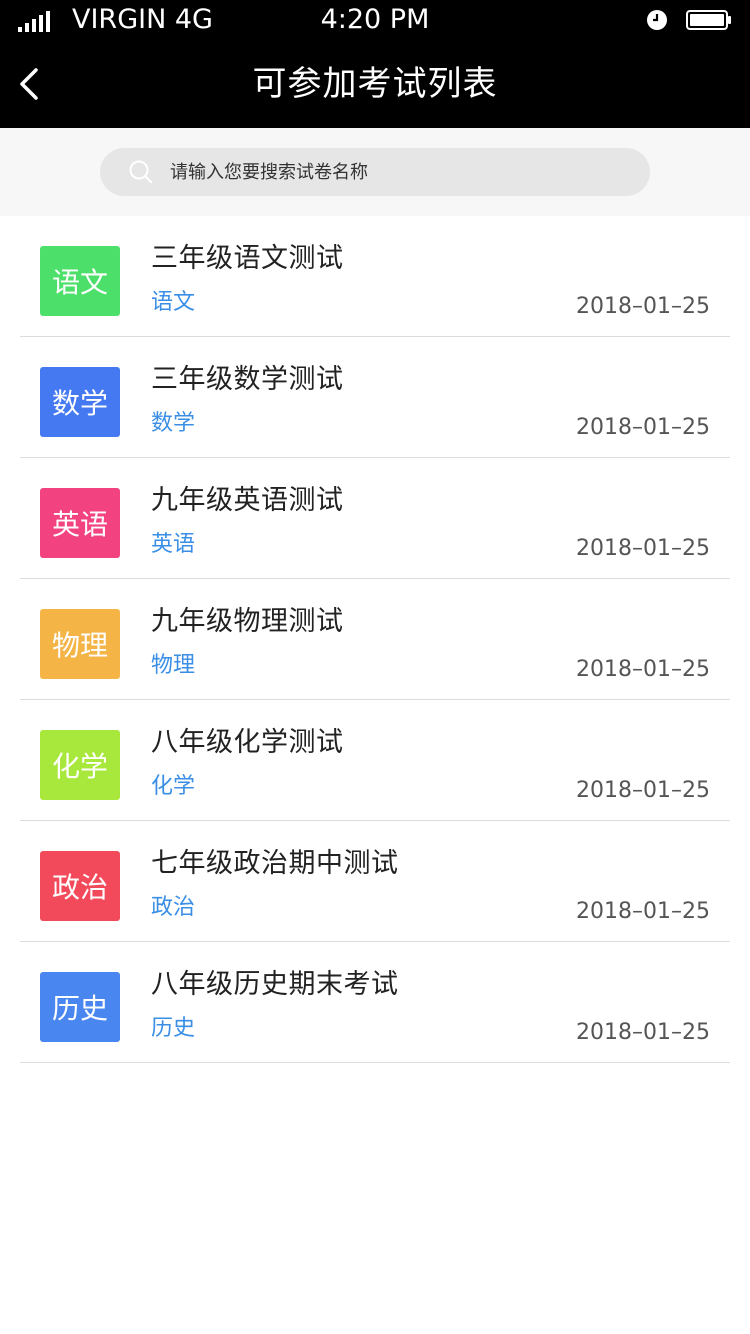 The image size is (750, 1334). I want to click on search-bar, so click(375, 172).